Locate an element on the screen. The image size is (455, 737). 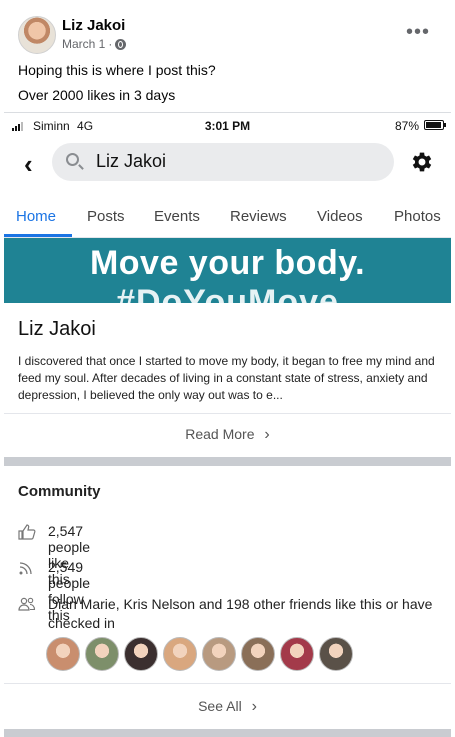
tab-reviews: Reviews is located at coordinates (258, 216).